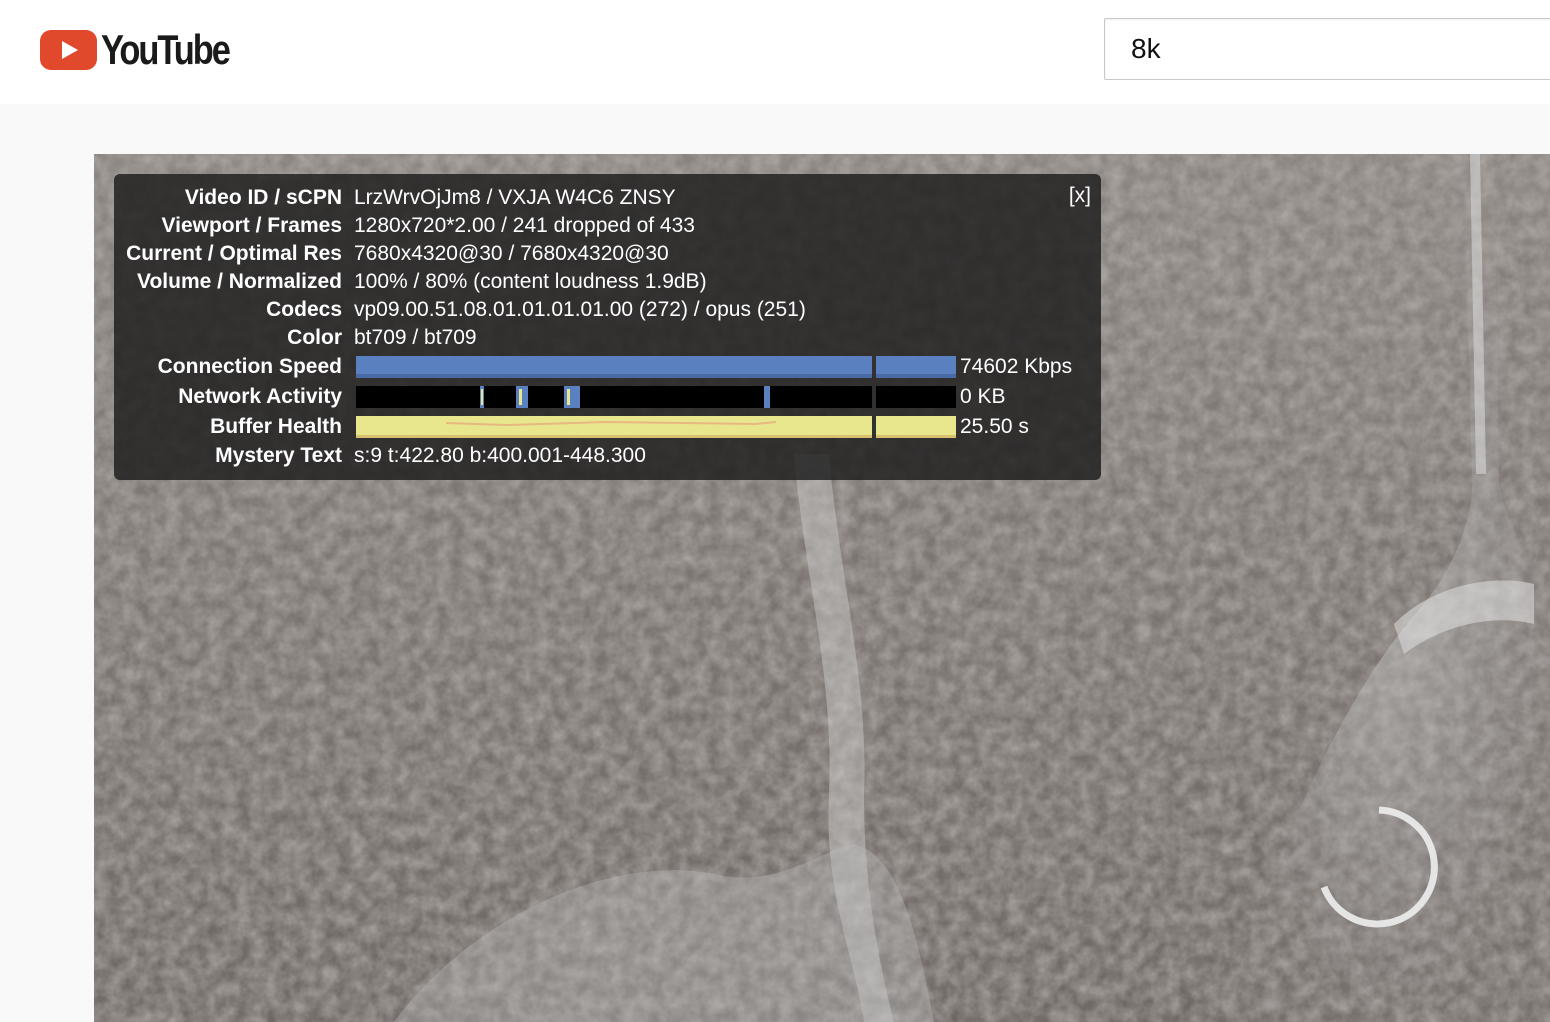 The image size is (1550, 1022). I want to click on stats-label: Volume / Normalized, so click(239, 281).